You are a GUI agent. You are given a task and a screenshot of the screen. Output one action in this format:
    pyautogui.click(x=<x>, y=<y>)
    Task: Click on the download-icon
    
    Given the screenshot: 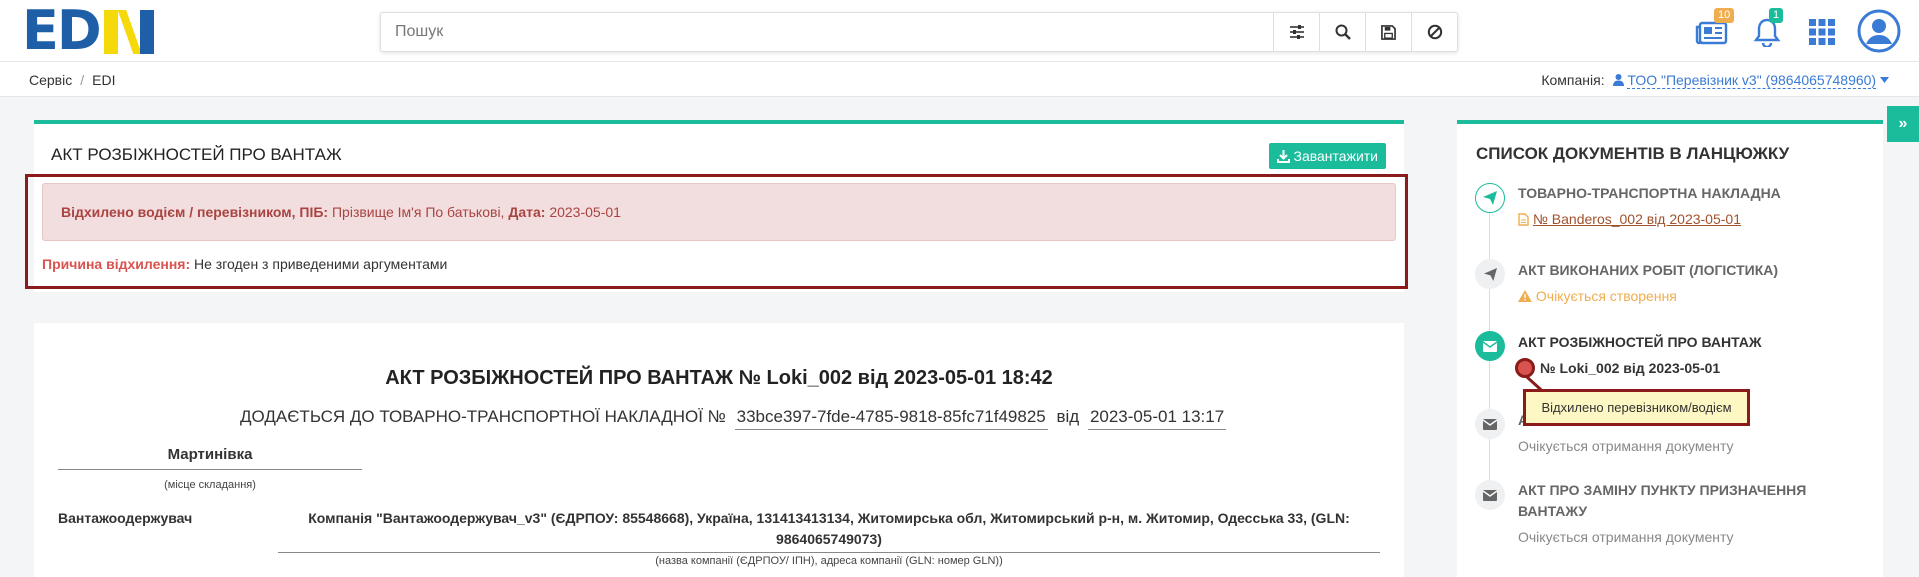 What is the action you would take?
    pyautogui.click(x=1283, y=156)
    